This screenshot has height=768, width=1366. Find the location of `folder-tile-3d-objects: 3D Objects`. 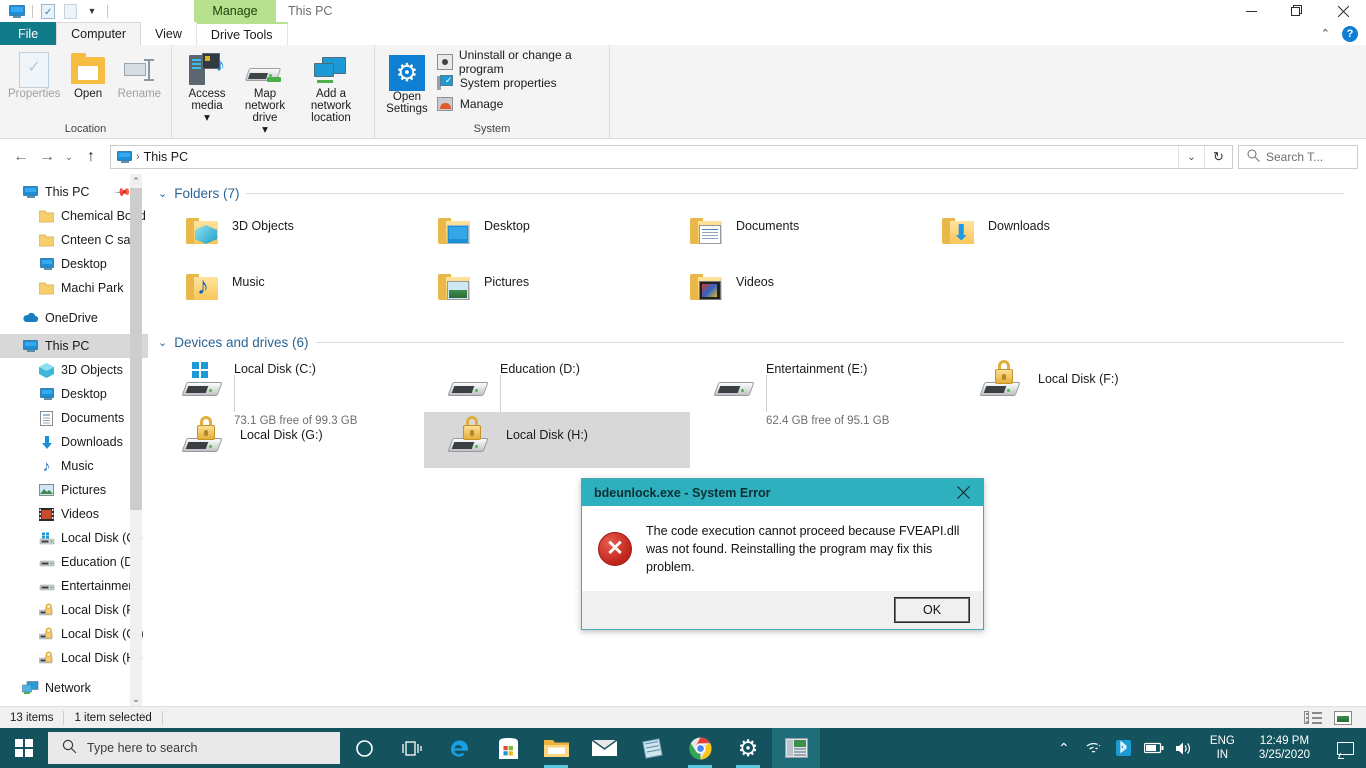

folder-tile-3d-objects: 3D Objects is located at coordinates (284, 236).